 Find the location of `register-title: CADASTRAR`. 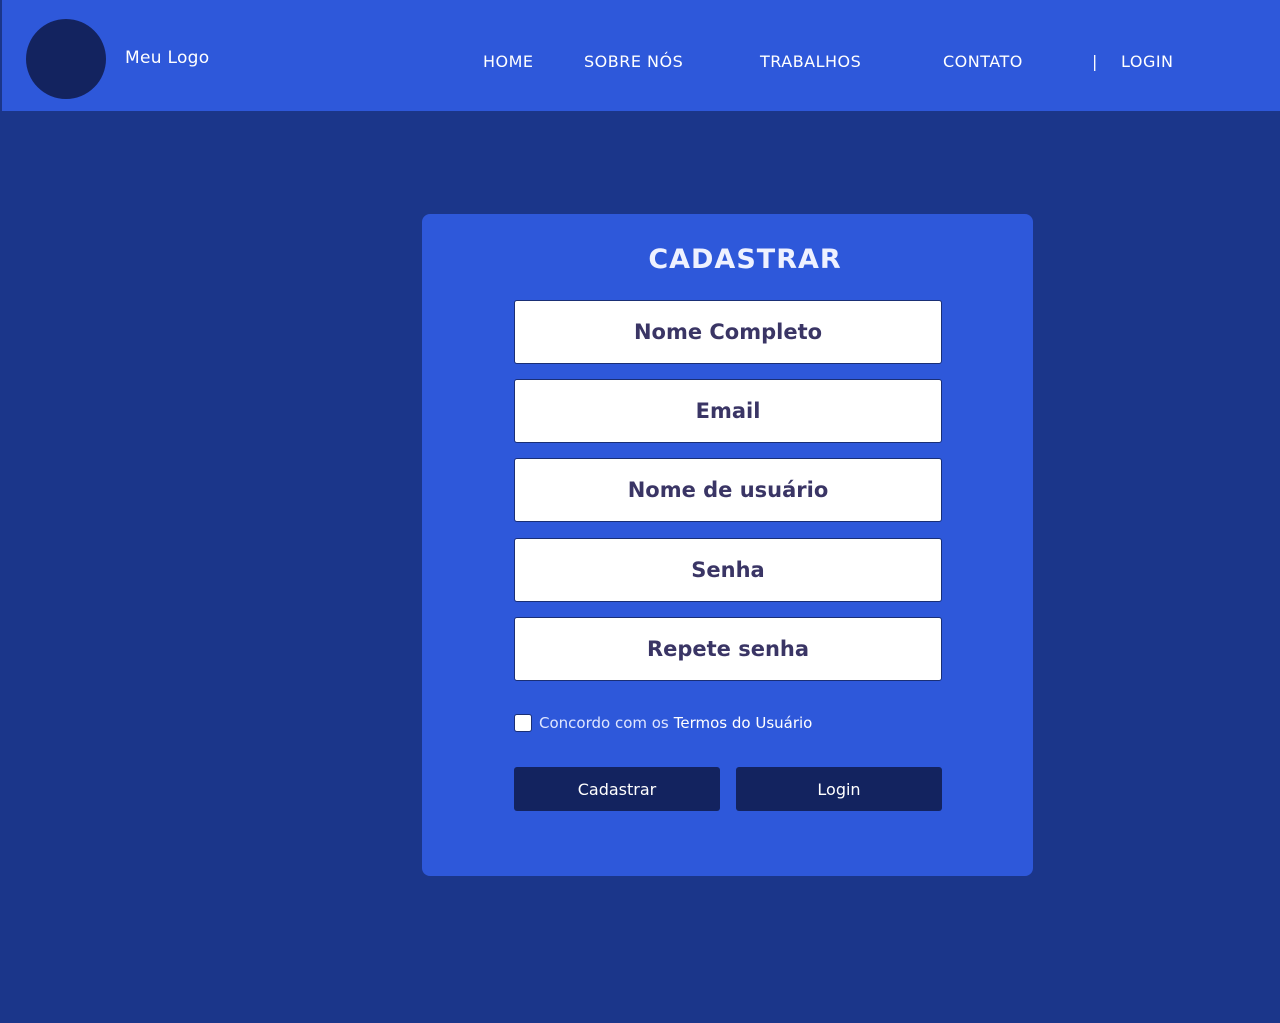

register-title: CADASTRAR is located at coordinates (745, 259).